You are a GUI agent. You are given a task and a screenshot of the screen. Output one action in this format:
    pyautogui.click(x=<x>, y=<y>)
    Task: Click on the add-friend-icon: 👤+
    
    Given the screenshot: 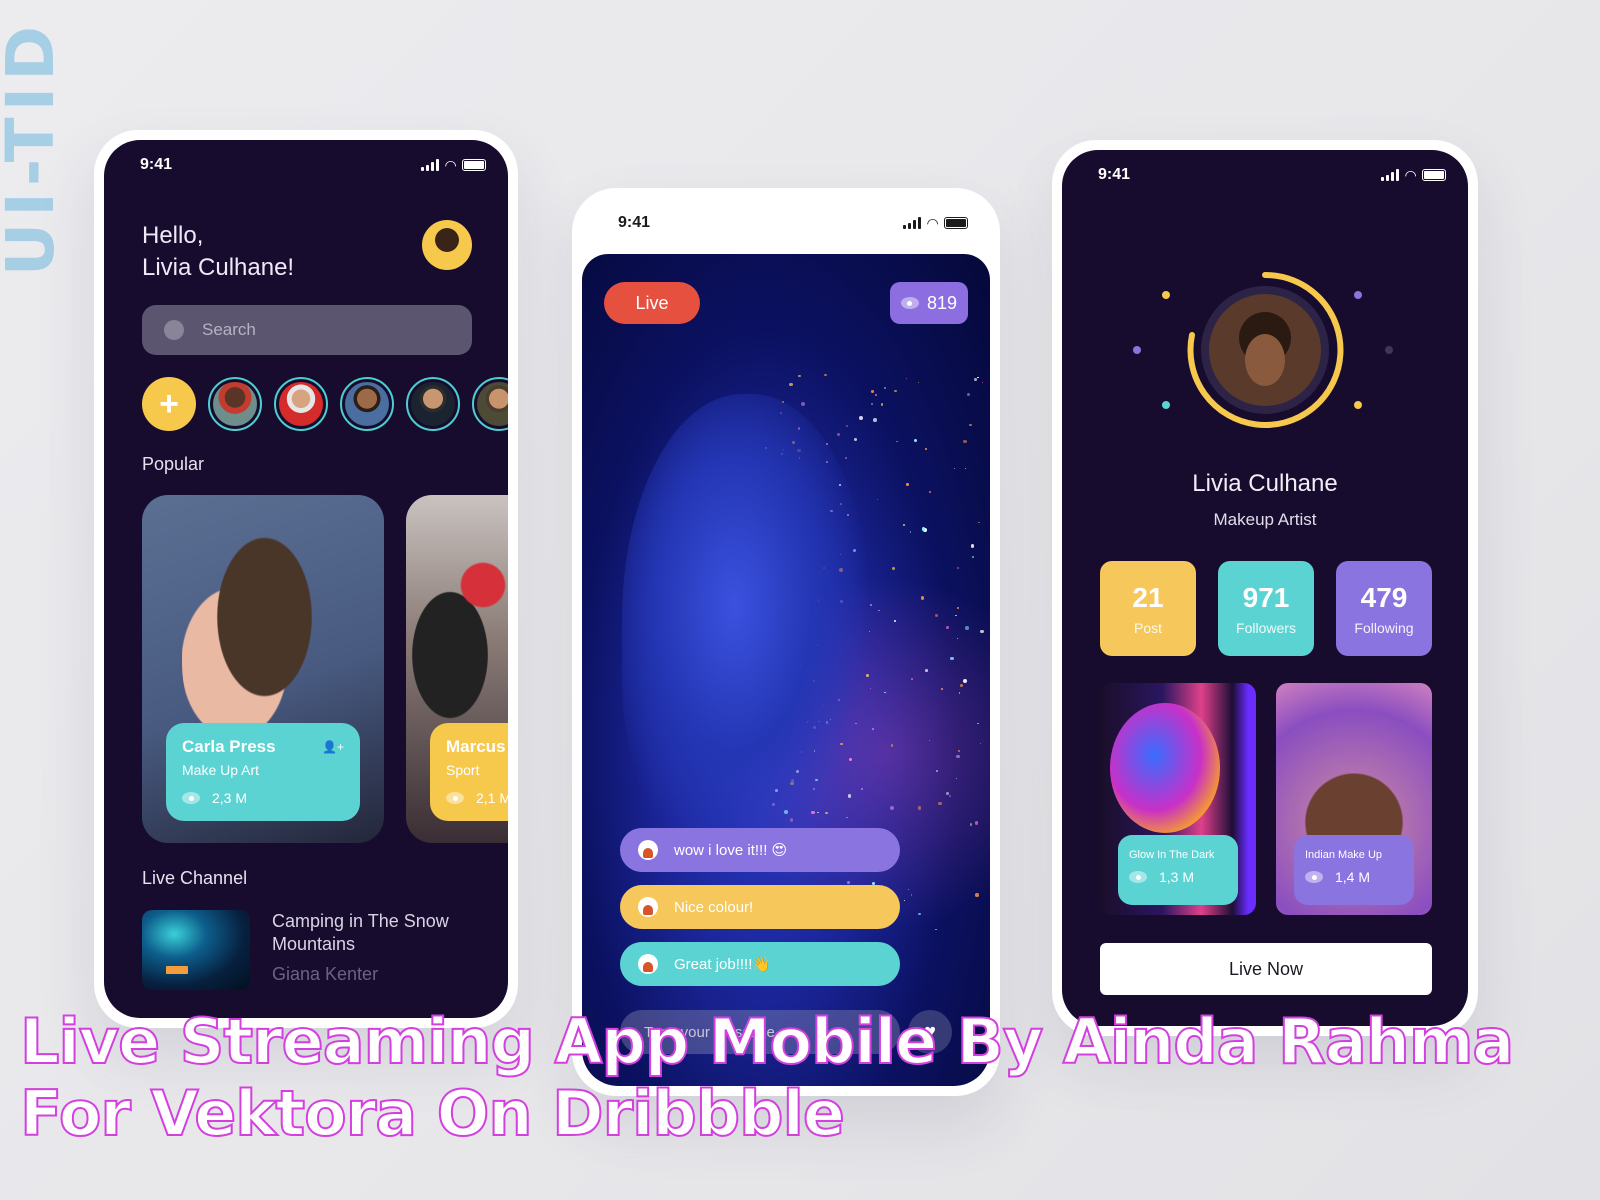 What is the action you would take?
    pyautogui.click(x=333, y=747)
    